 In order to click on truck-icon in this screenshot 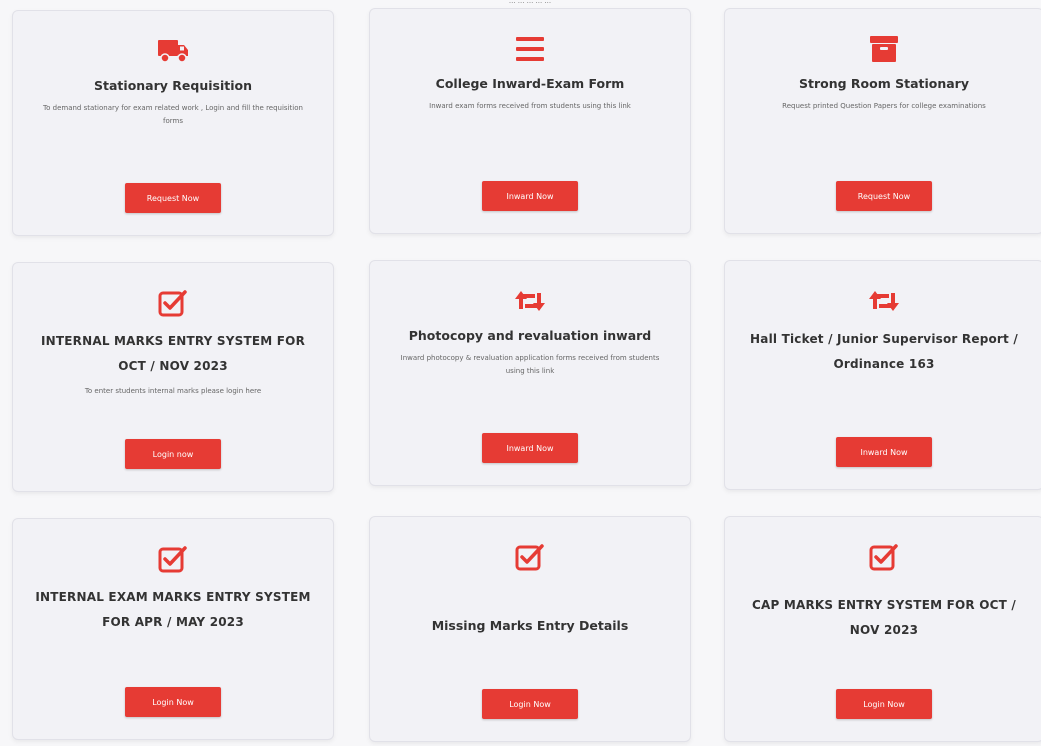, I will do `click(173, 51)`.